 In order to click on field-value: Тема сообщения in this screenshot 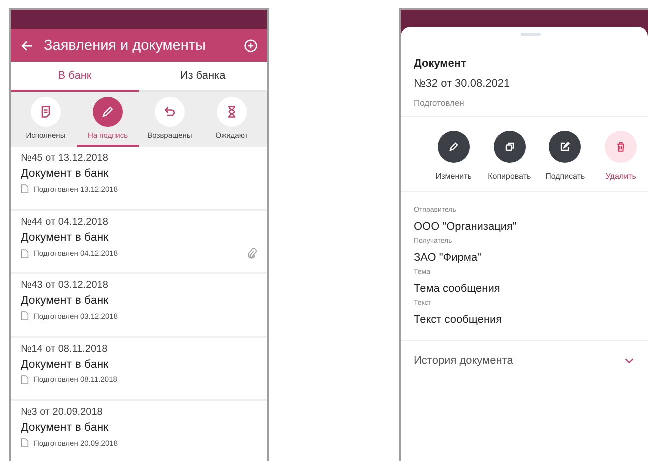, I will do `click(458, 289)`.